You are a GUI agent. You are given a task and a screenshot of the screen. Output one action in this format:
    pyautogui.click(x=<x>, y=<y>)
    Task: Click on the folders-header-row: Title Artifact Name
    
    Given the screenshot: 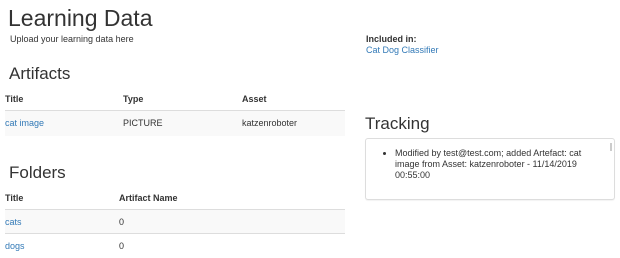 What is the action you would take?
    pyautogui.click(x=175, y=198)
    